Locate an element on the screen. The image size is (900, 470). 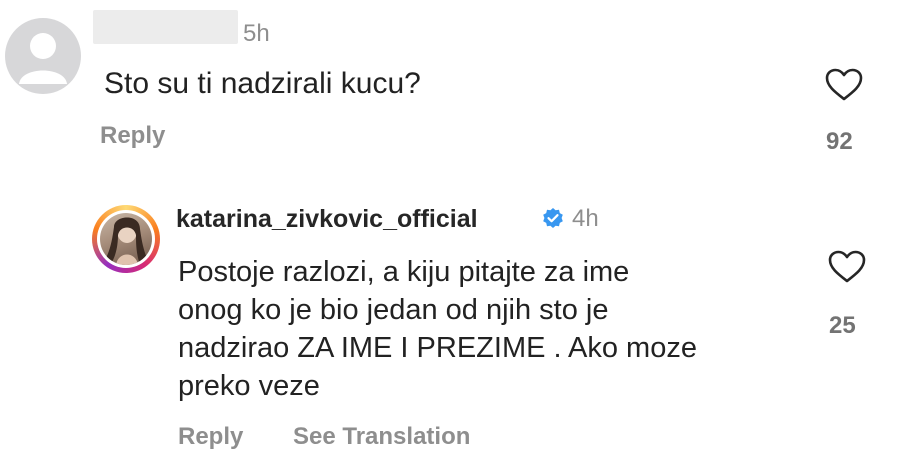
story-ring-avatar is located at coordinates (126, 239).